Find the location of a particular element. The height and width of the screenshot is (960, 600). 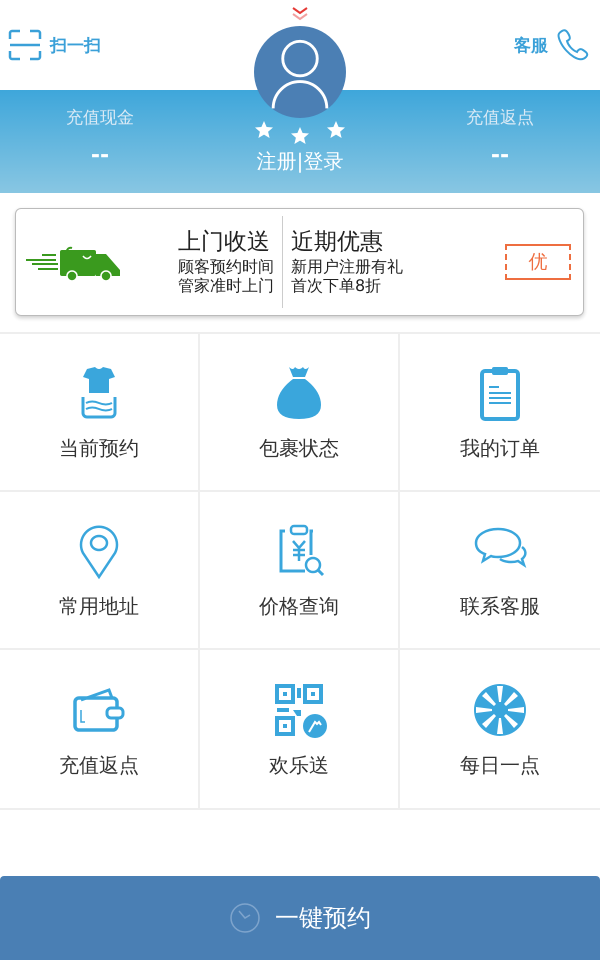

promo-title: 上门收送 is located at coordinates (224, 243).